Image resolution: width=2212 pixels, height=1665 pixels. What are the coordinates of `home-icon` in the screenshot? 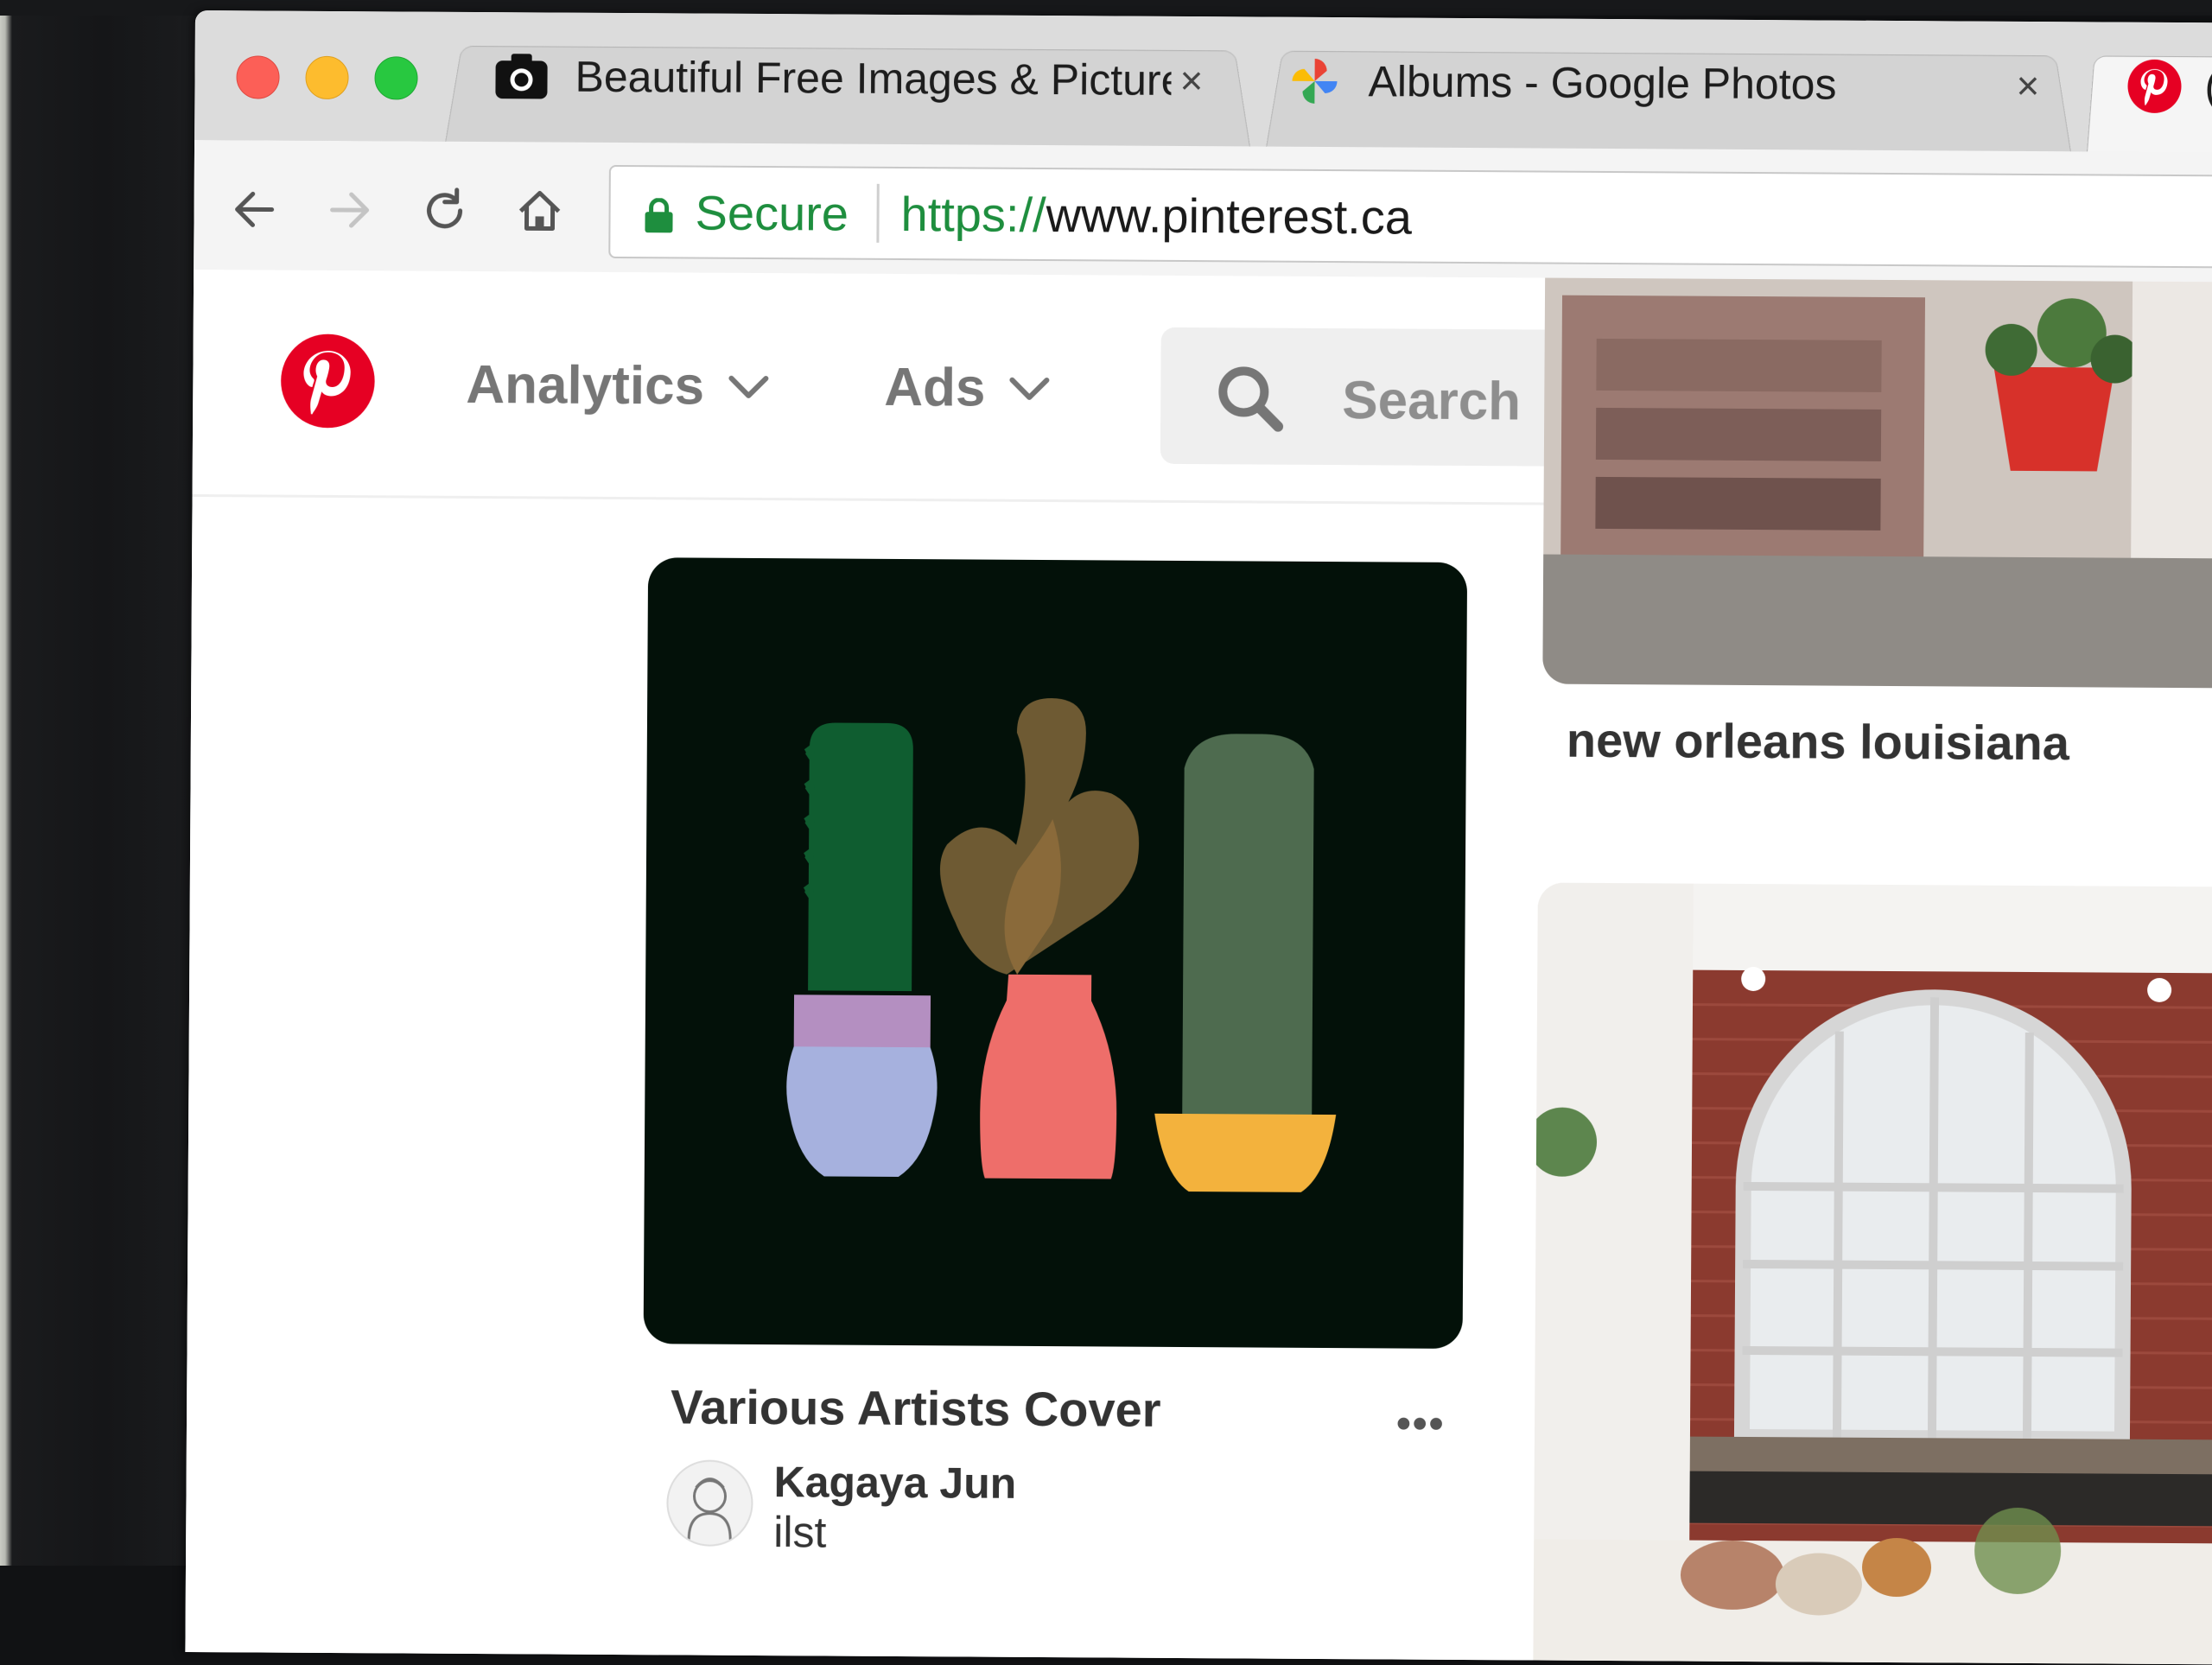 It's located at (539, 211).